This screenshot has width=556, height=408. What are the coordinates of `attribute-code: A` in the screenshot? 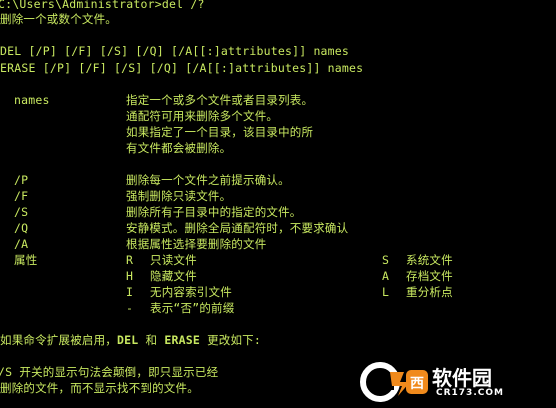 It's located at (386, 276).